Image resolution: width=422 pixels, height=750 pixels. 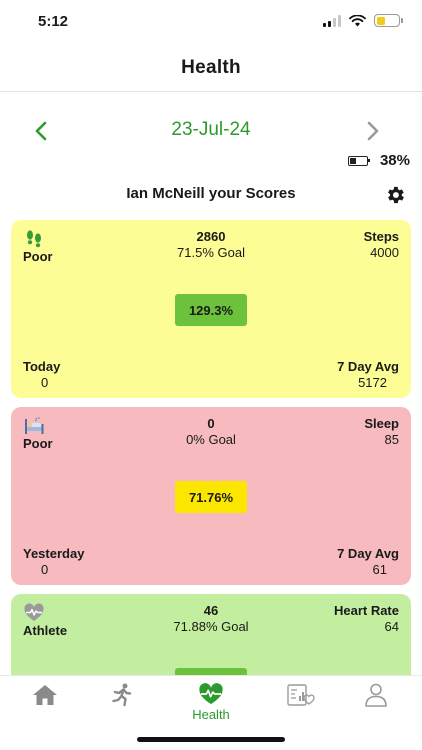 I want to click on percent-badge: 71.76%, so click(x=211, y=497).